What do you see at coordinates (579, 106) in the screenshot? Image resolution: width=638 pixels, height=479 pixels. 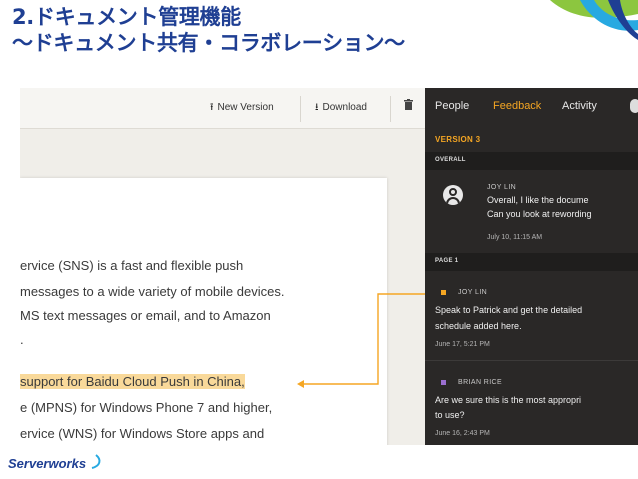 I see `tab-activity: Activity` at bounding box center [579, 106].